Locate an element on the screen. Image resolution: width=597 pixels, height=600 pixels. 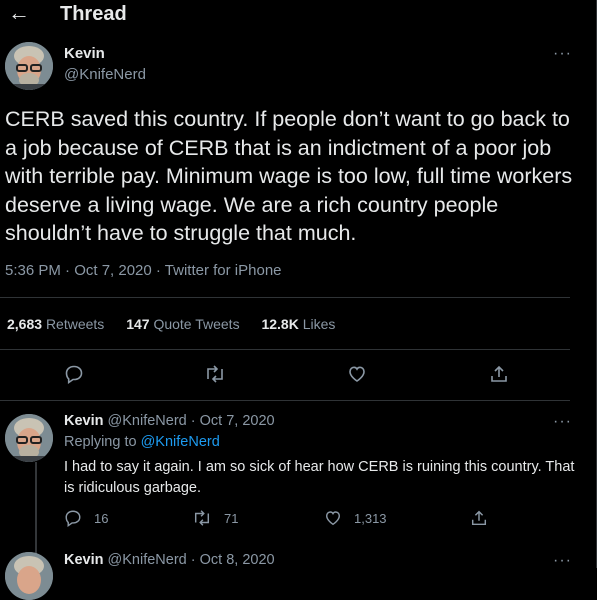
reply-action: 16 is located at coordinates (86, 518).